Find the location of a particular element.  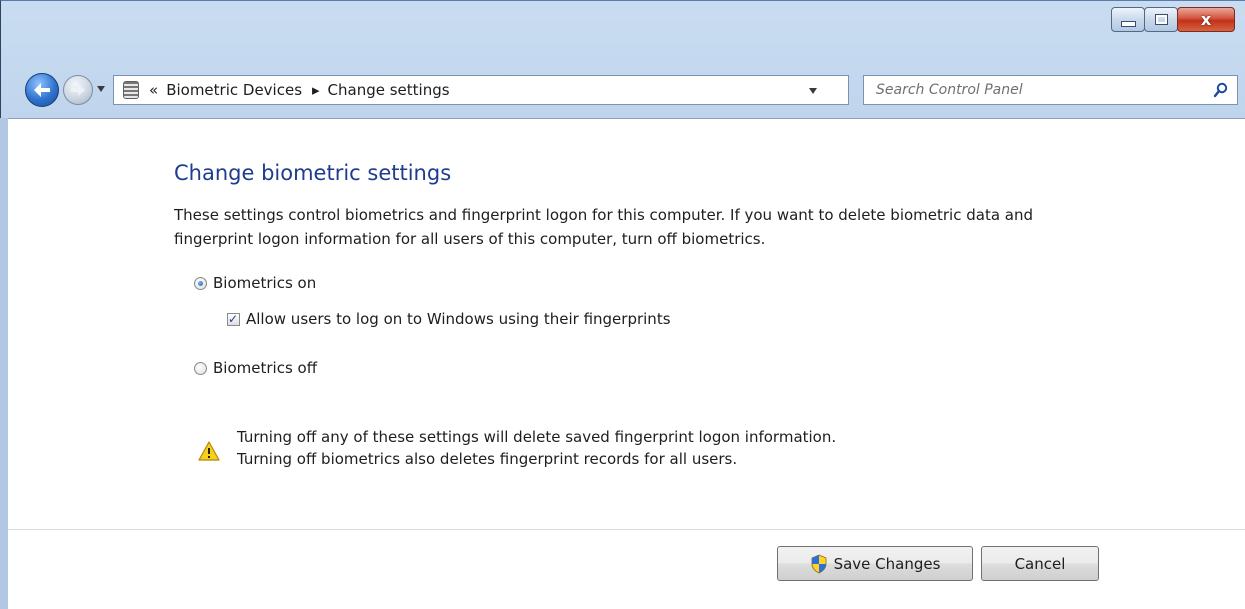

breadcrumb-change-settings: Change settings is located at coordinates (389, 90).